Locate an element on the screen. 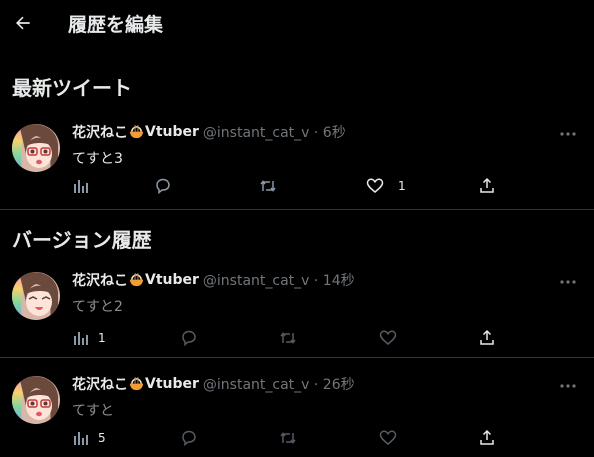 The width and height of the screenshot is (594, 457). version-history-heading: バージョン履歴 is located at coordinates (82, 240).